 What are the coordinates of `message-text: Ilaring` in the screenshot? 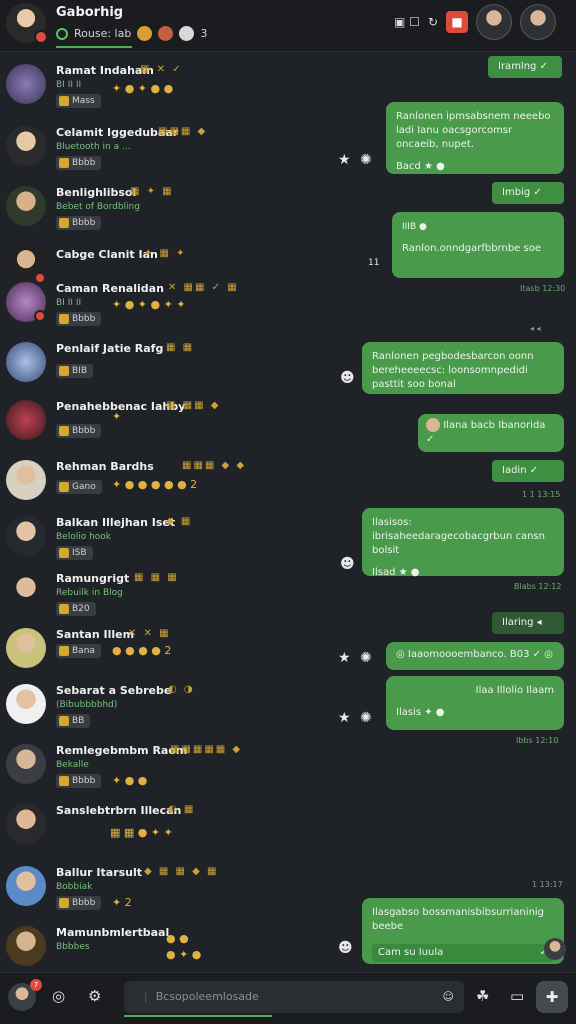 It's located at (518, 622).